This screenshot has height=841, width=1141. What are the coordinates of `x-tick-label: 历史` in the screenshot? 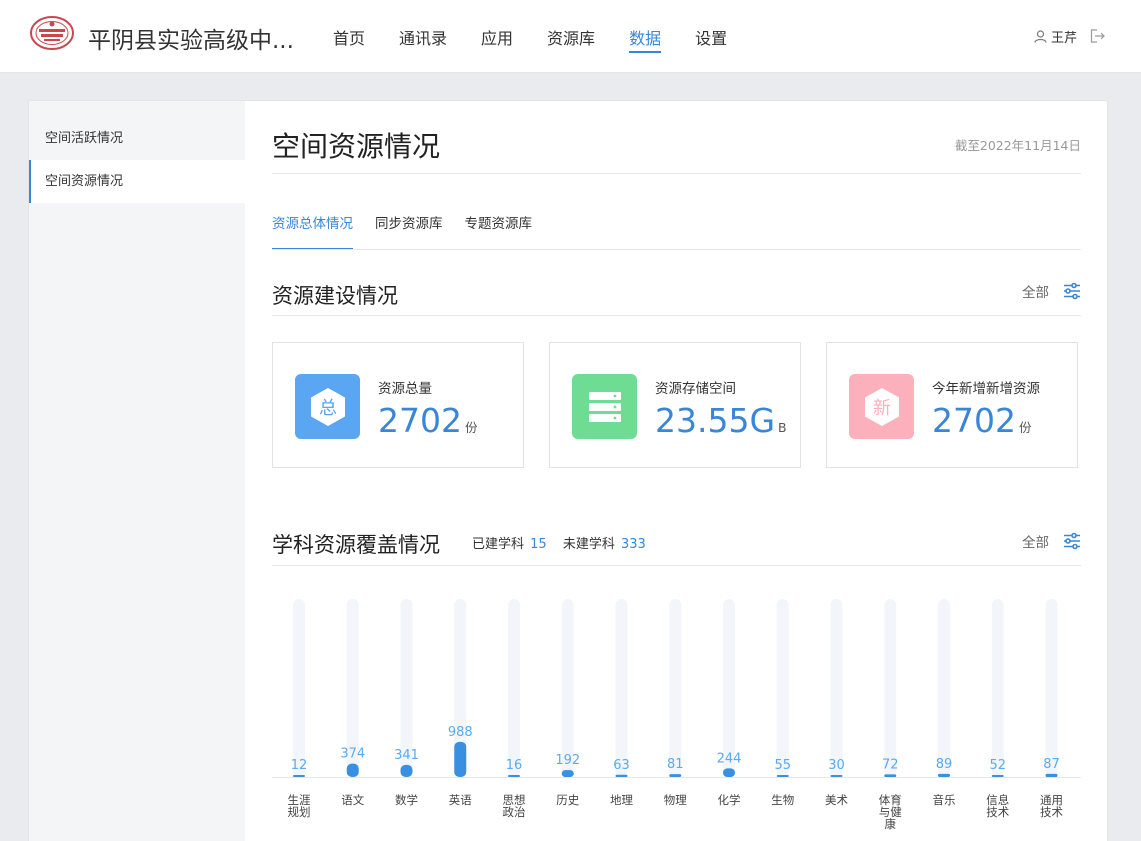 It's located at (567, 800).